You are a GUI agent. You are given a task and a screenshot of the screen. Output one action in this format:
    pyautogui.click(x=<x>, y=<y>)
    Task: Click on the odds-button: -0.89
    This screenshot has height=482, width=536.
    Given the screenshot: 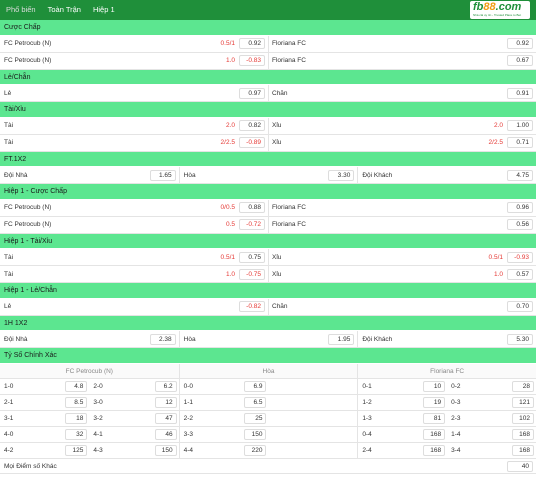 What is the action you would take?
    pyautogui.click(x=252, y=142)
    